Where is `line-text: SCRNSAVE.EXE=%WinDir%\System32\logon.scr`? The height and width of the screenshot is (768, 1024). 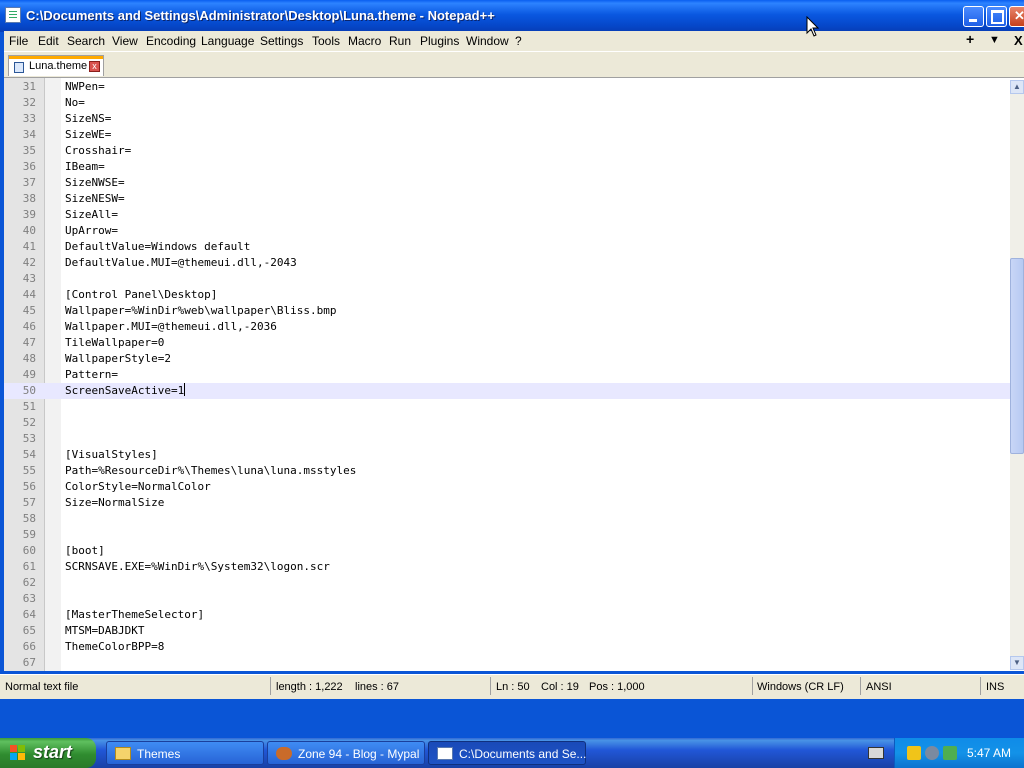 line-text: SCRNSAVE.EXE=%WinDir%\System32\logon.scr is located at coordinates (197, 567).